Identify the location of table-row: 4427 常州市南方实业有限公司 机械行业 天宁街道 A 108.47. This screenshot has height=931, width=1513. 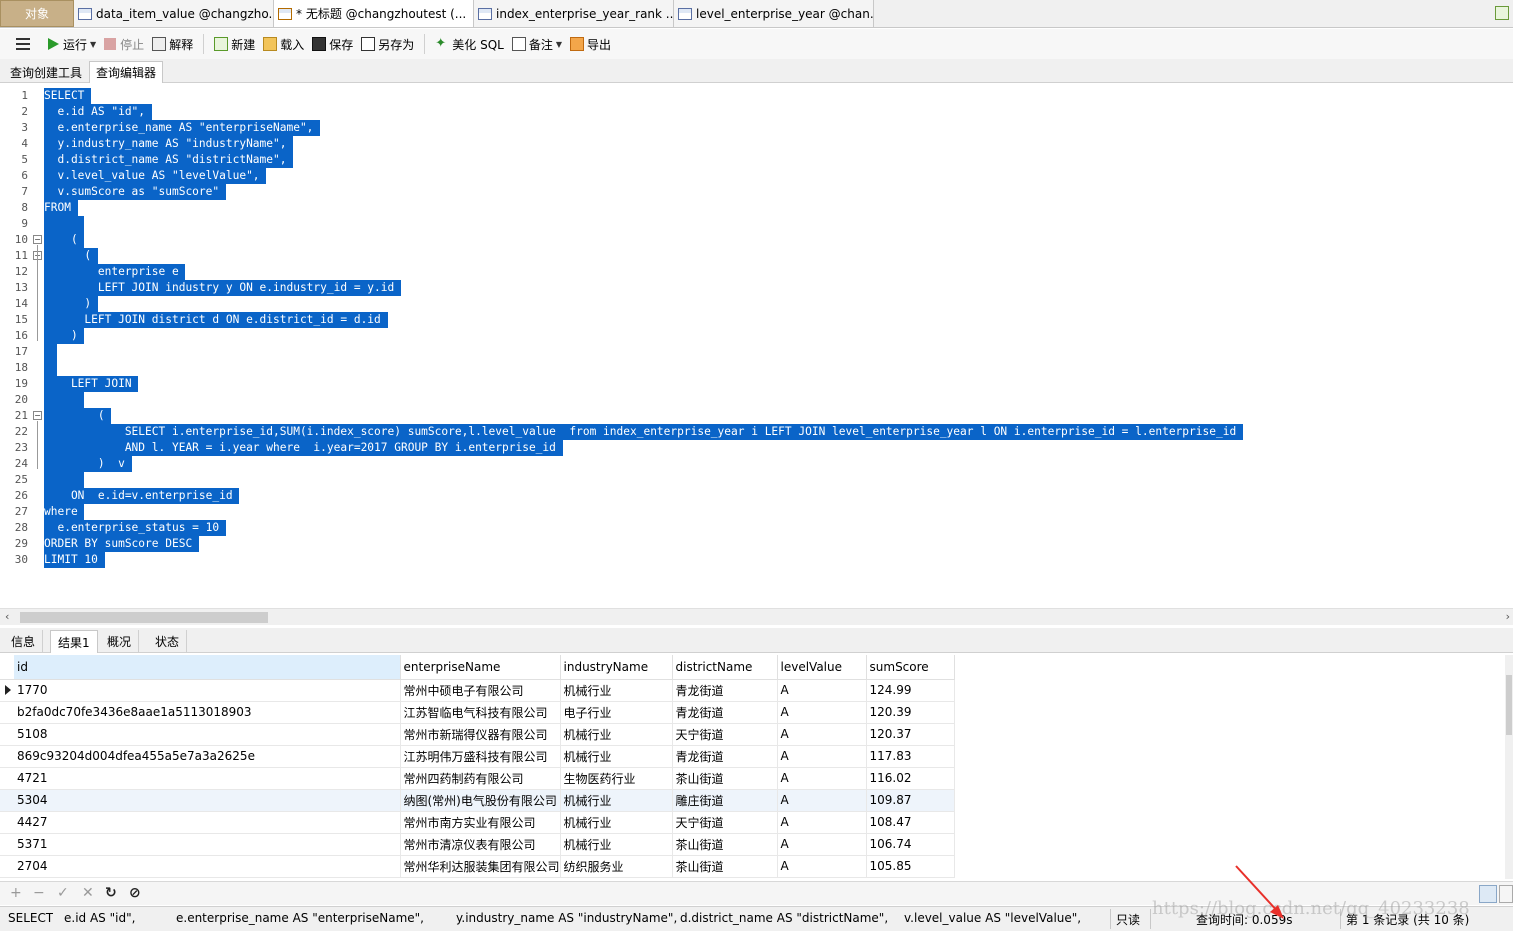
(477, 822).